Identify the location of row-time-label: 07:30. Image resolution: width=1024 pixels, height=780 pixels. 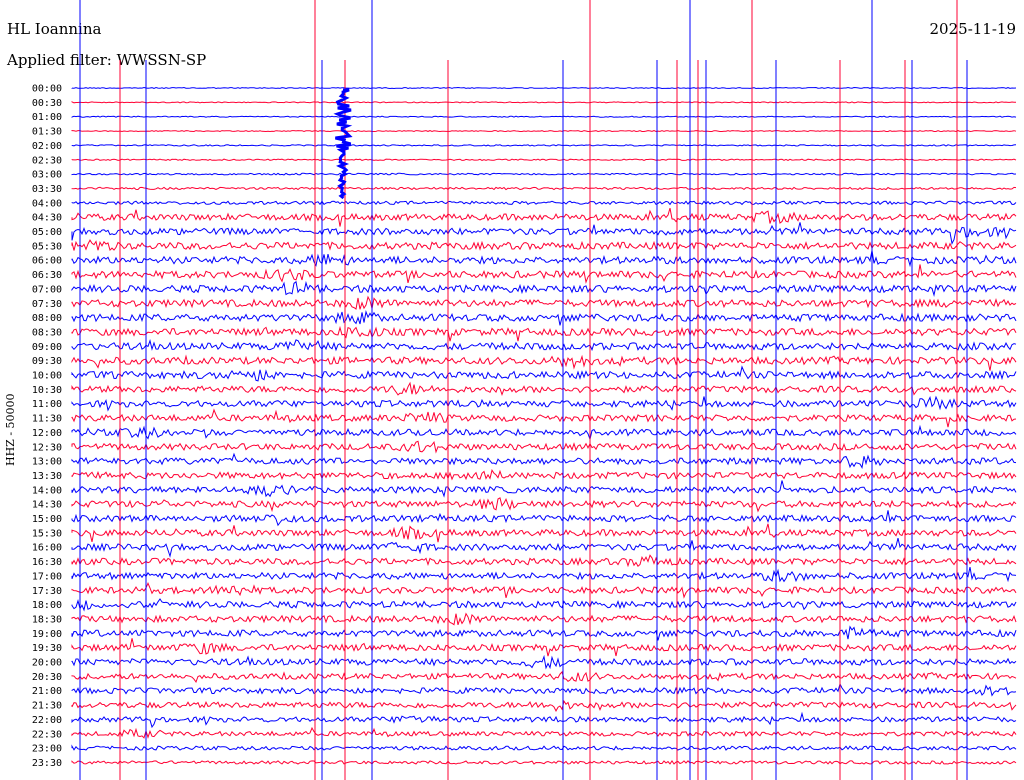
(47, 304).